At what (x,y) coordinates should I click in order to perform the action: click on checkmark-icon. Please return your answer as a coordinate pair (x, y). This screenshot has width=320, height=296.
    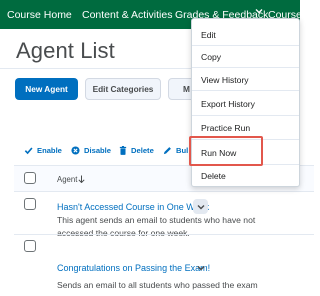
    Looking at the image, I should click on (28, 150).